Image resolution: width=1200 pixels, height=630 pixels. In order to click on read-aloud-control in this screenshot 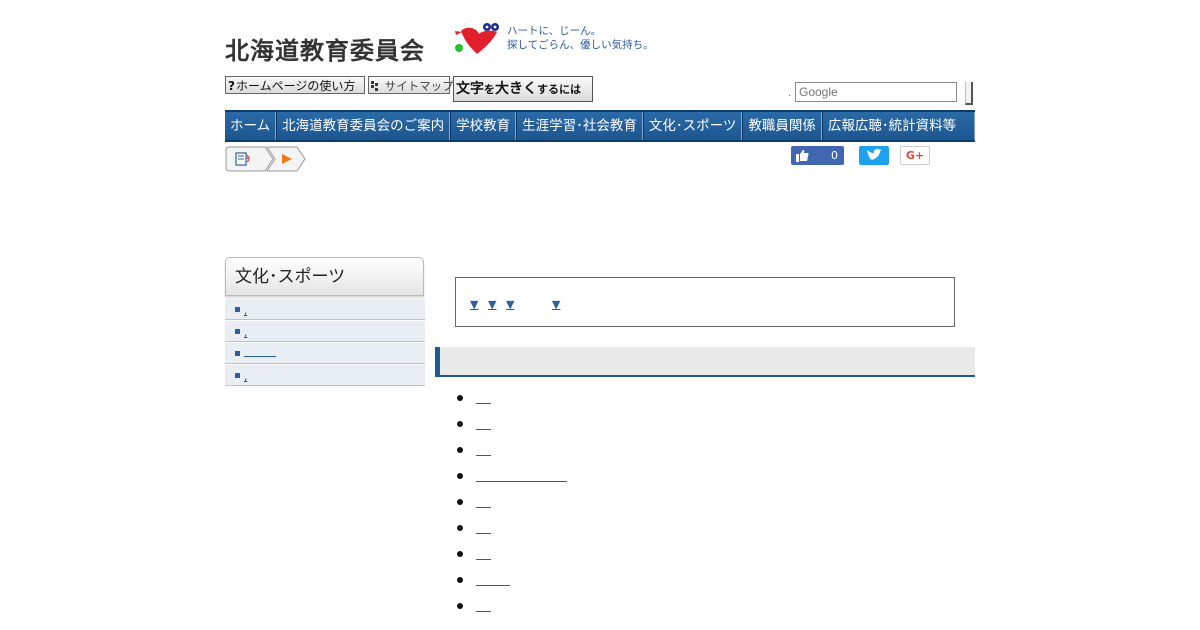, I will do `click(266, 159)`.